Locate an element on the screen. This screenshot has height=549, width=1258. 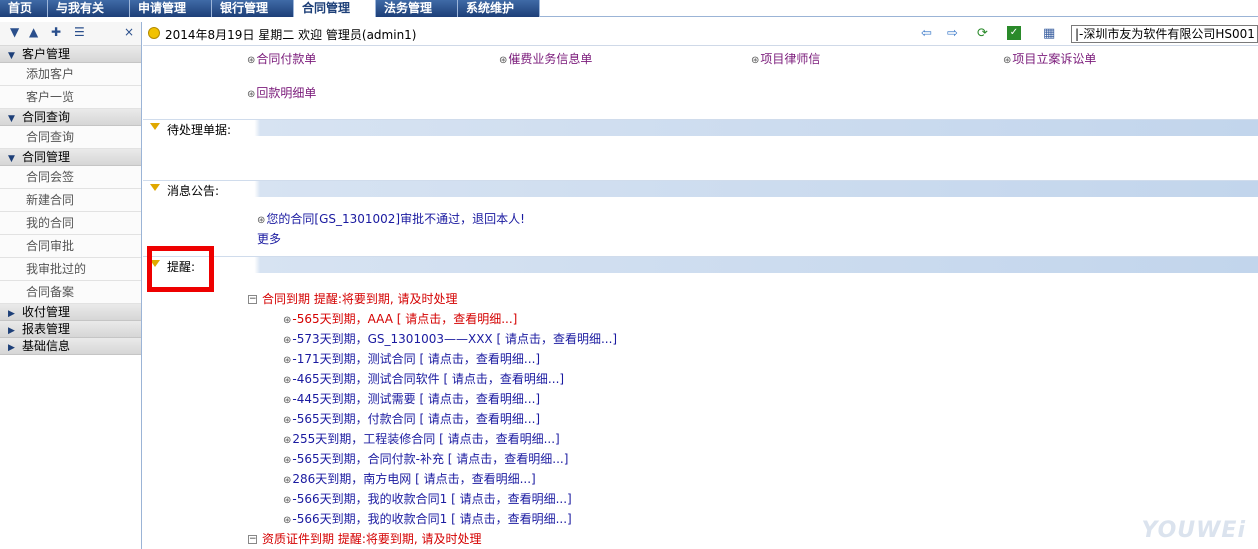
sidebar-item-my-approved: 我审批过的 is located at coordinates (70, 269).